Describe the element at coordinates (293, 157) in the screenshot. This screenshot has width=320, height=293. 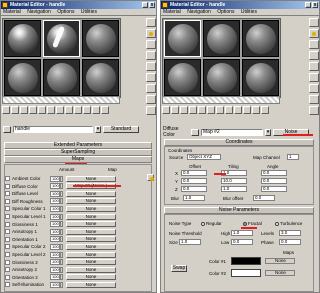
I see `map-channel-field: 1` at that location.